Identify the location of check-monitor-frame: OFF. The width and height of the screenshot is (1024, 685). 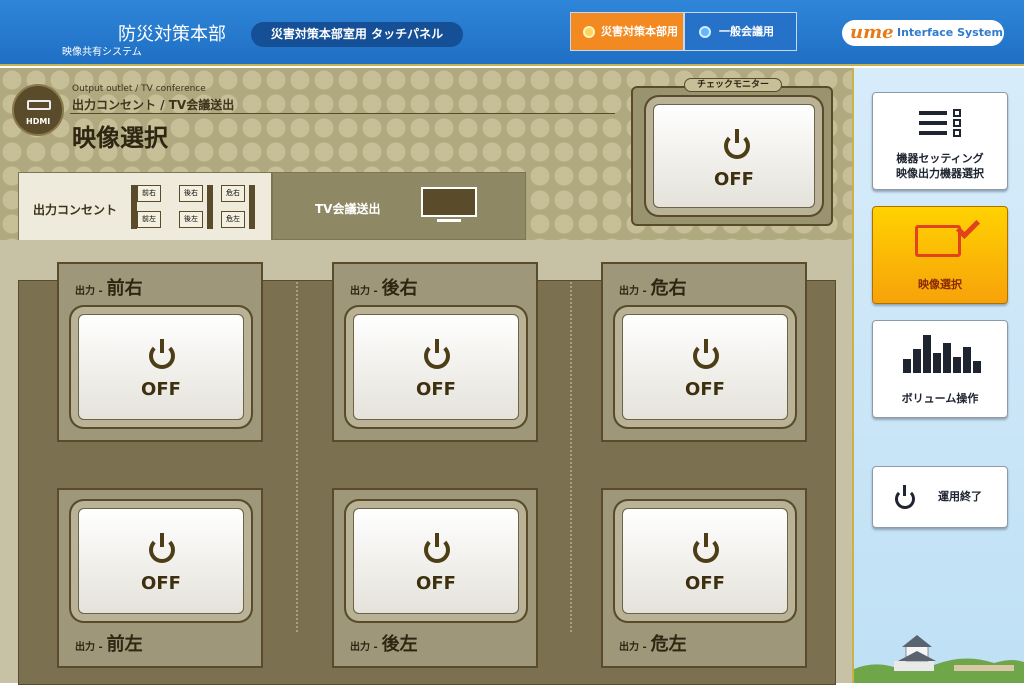
(732, 156).